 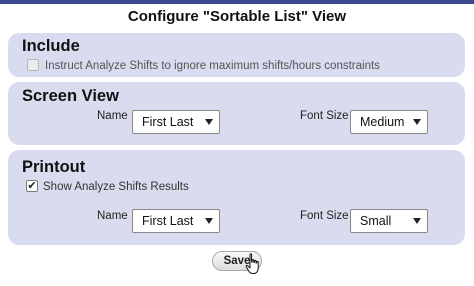 I want to click on include-heading: Include, so click(x=51, y=46).